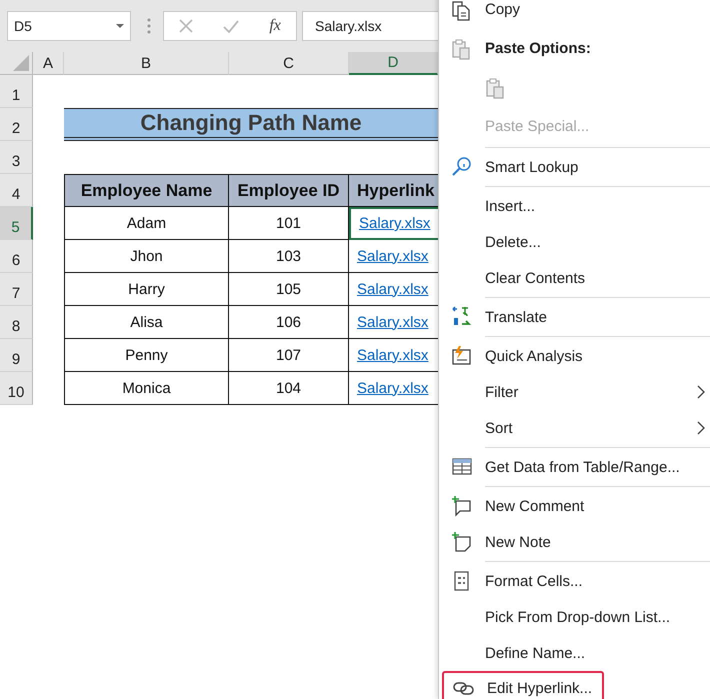 This screenshot has height=699, width=710. What do you see at coordinates (16, 388) in the screenshot?
I see `row-header: 10` at bounding box center [16, 388].